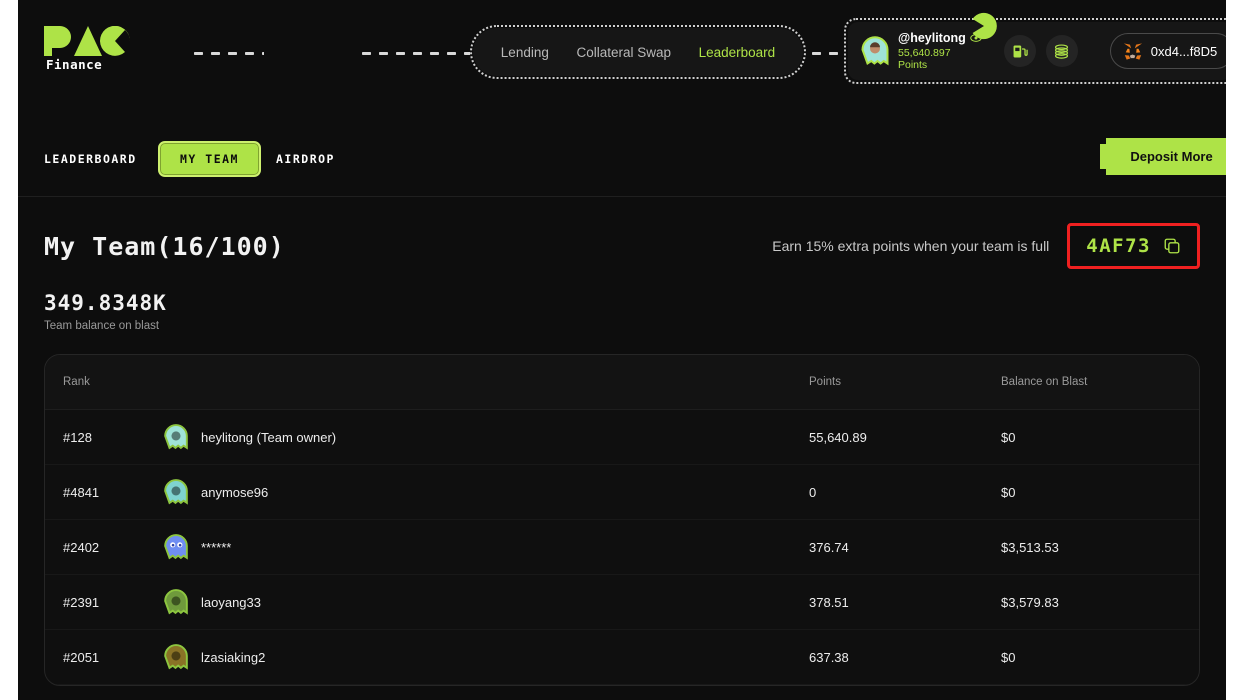  I want to click on column-header-balance: Balance on Blast, so click(1044, 382).